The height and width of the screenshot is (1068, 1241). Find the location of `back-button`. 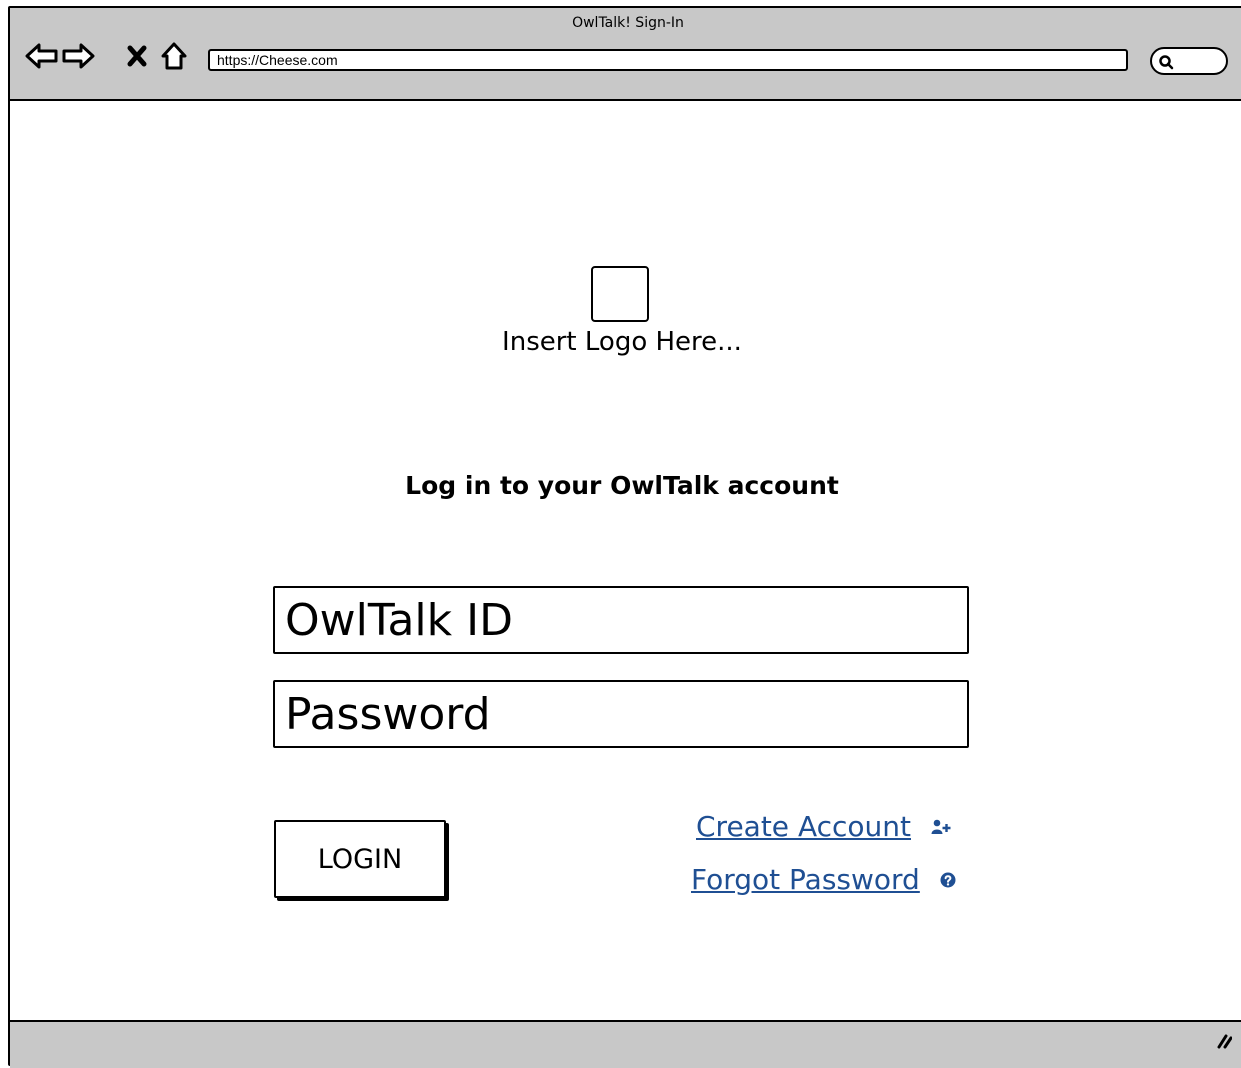

back-button is located at coordinates (42, 56).